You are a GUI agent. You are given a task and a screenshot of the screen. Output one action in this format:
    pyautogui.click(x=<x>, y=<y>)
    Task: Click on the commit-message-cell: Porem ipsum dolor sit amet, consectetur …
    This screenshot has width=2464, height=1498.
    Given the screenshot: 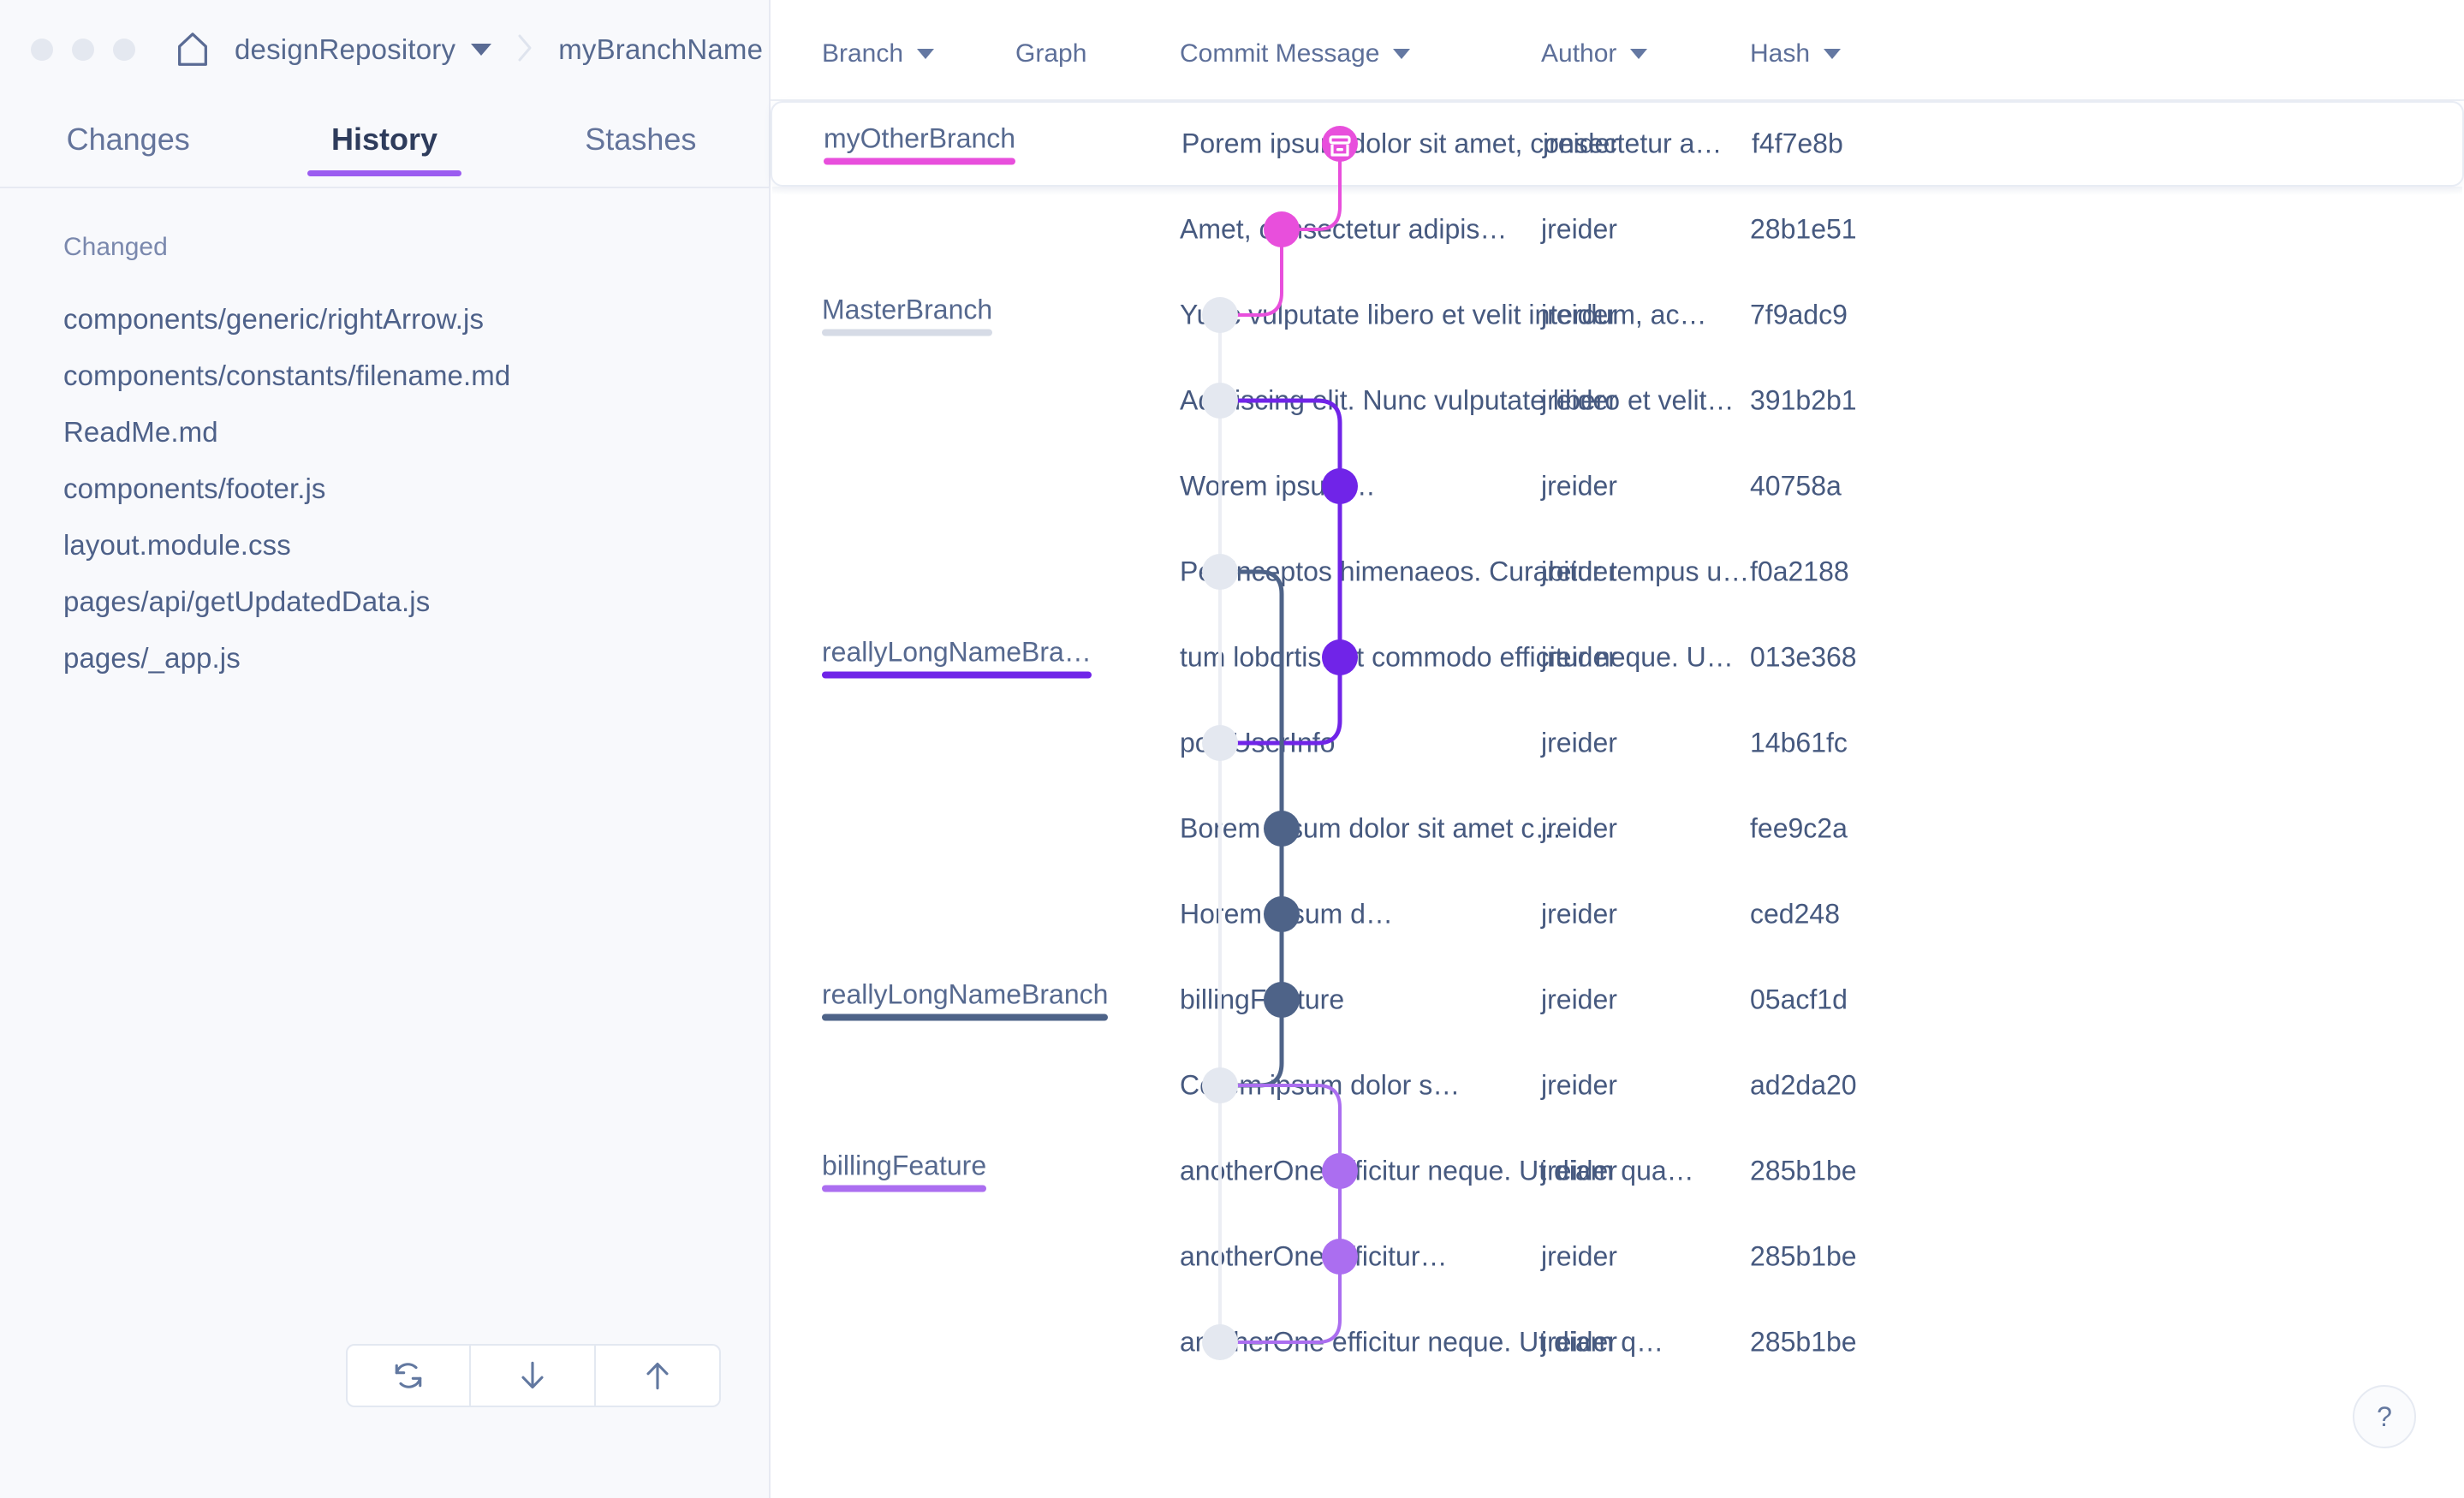 What is the action you would take?
    pyautogui.click(x=1452, y=143)
    